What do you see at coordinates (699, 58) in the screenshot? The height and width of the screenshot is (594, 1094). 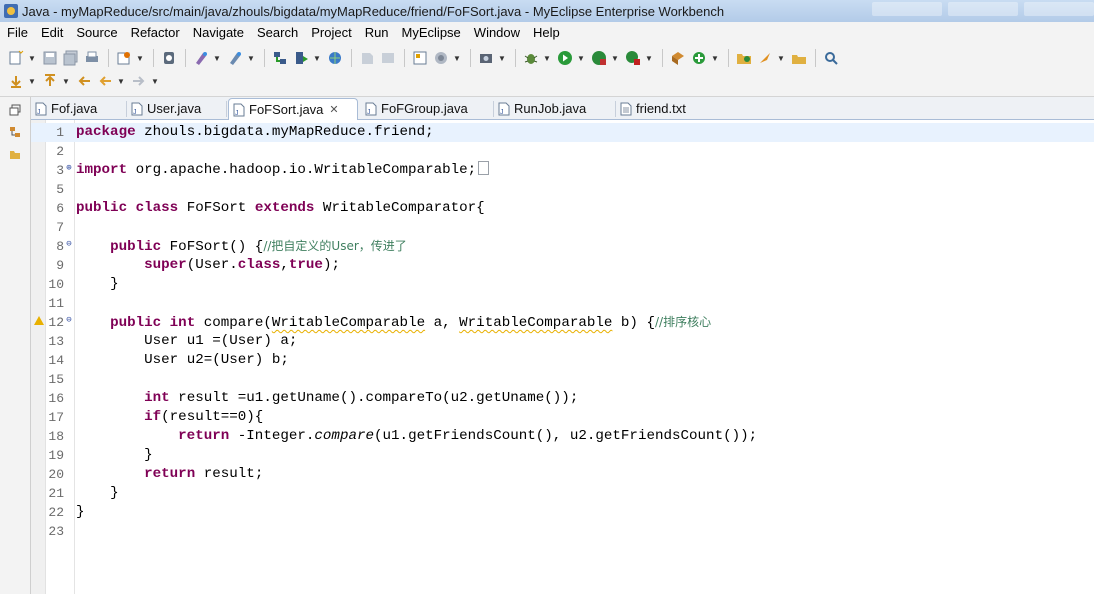 I see `new-package-icon` at bounding box center [699, 58].